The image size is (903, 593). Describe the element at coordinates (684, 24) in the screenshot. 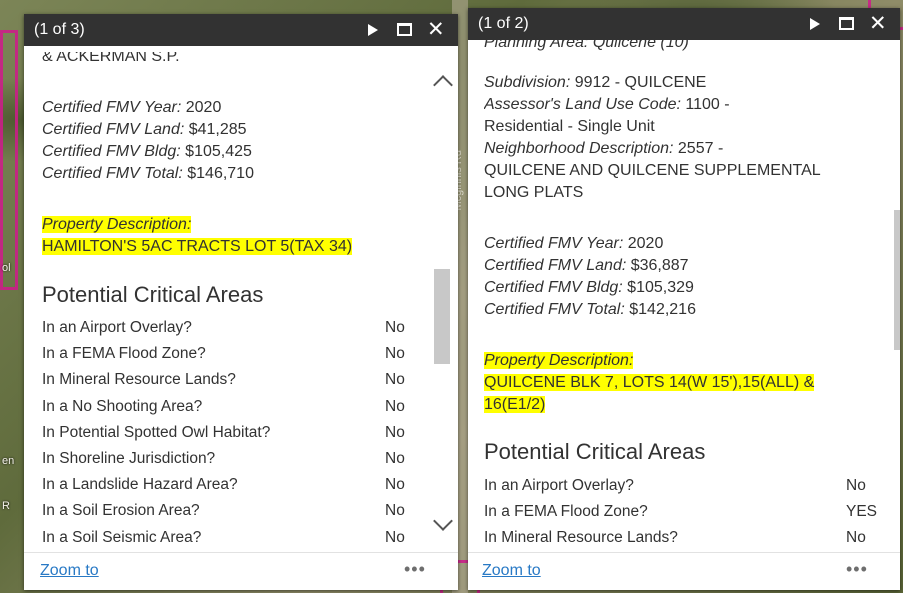

I see `popup-header: (1 of 2) ✕` at that location.